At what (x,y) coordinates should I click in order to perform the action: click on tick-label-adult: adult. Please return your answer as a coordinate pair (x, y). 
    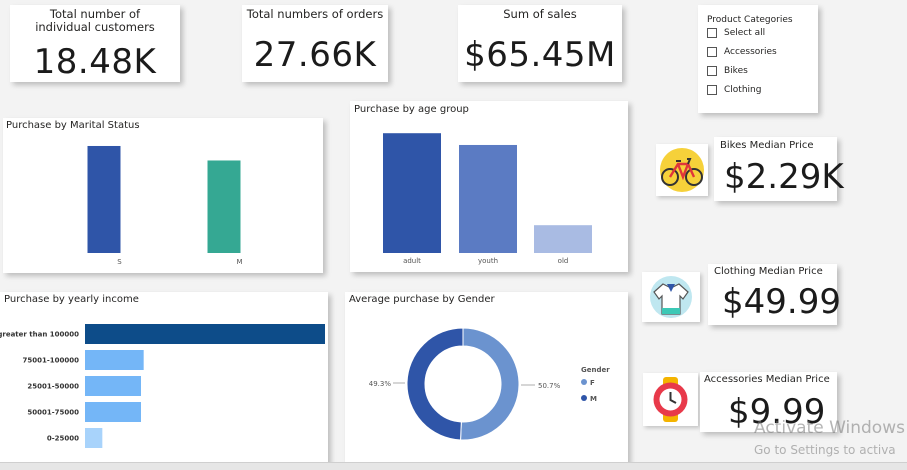
    Looking at the image, I should click on (412, 261).